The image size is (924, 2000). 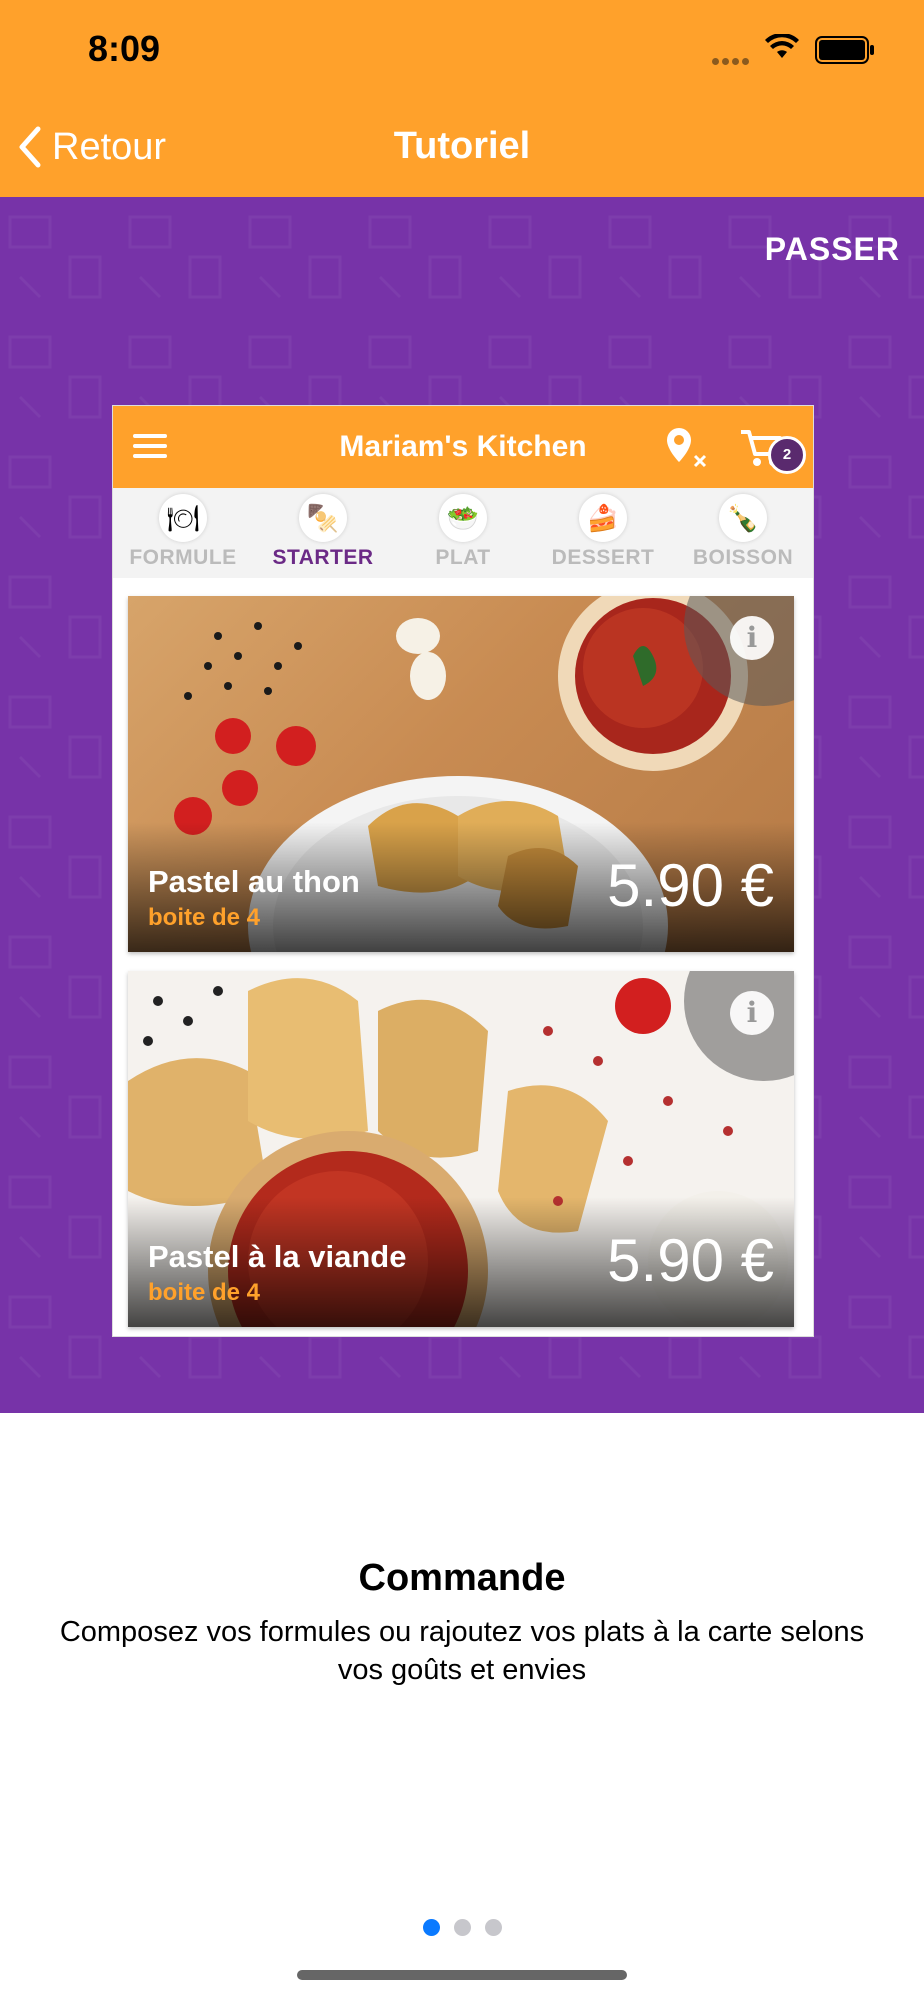 I want to click on product-card: i Pastel au thon boite de 4 5.90 €, so click(x=461, y=774).